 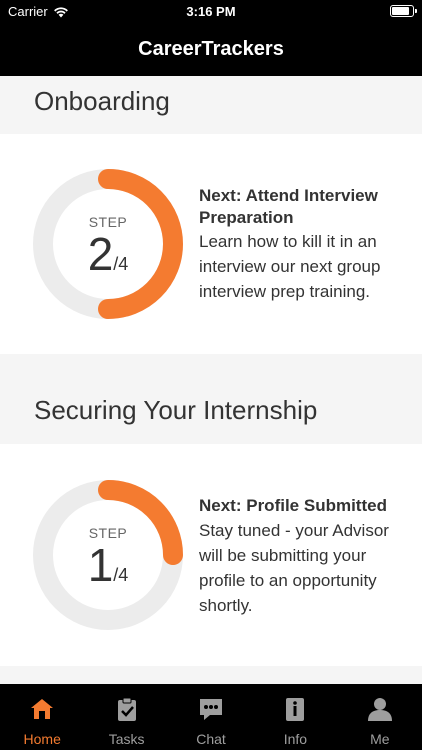 I want to click on section-title: Onboarding, so click(x=102, y=101).